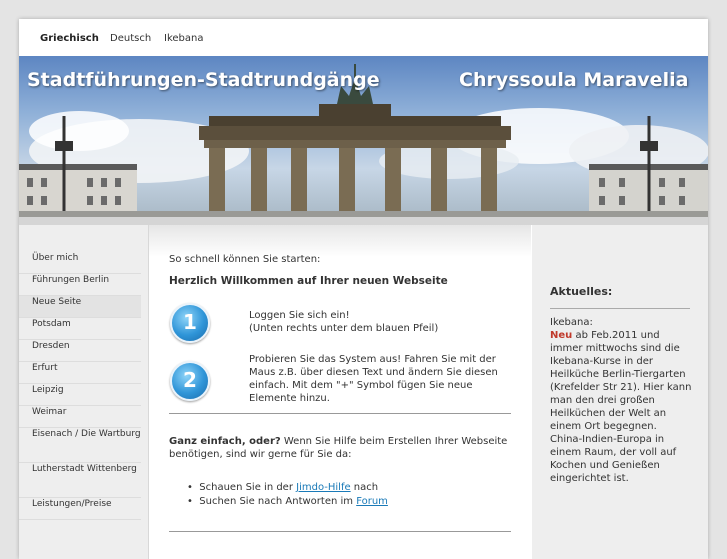  What do you see at coordinates (183, 38) in the screenshot?
I see `nav-item-ikebana: Ikebana` at bounding box center [183, 38].